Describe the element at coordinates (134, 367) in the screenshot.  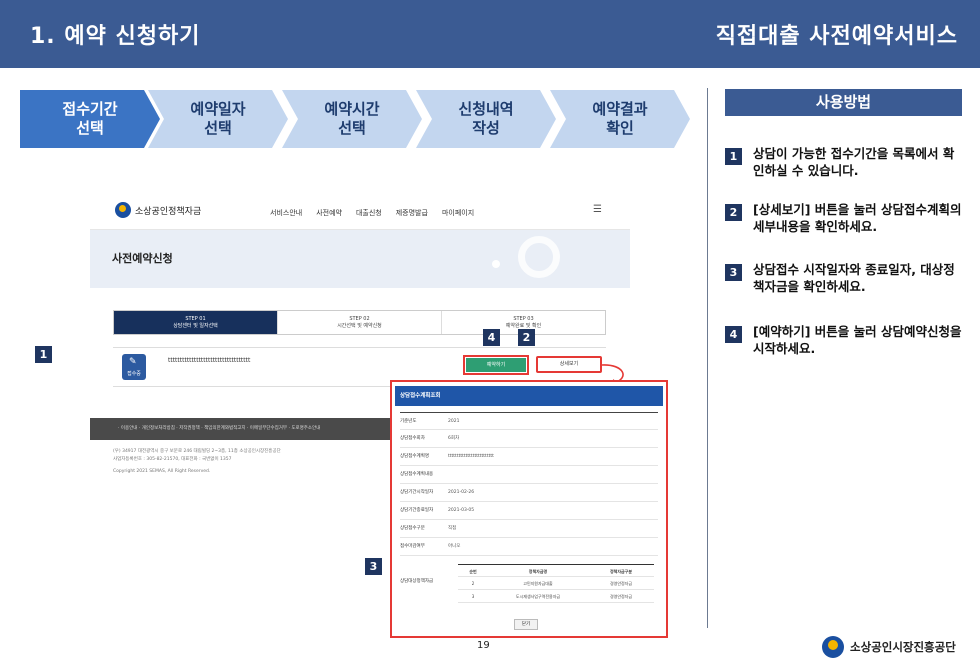
I see `status-badge: 접수중` at that location.